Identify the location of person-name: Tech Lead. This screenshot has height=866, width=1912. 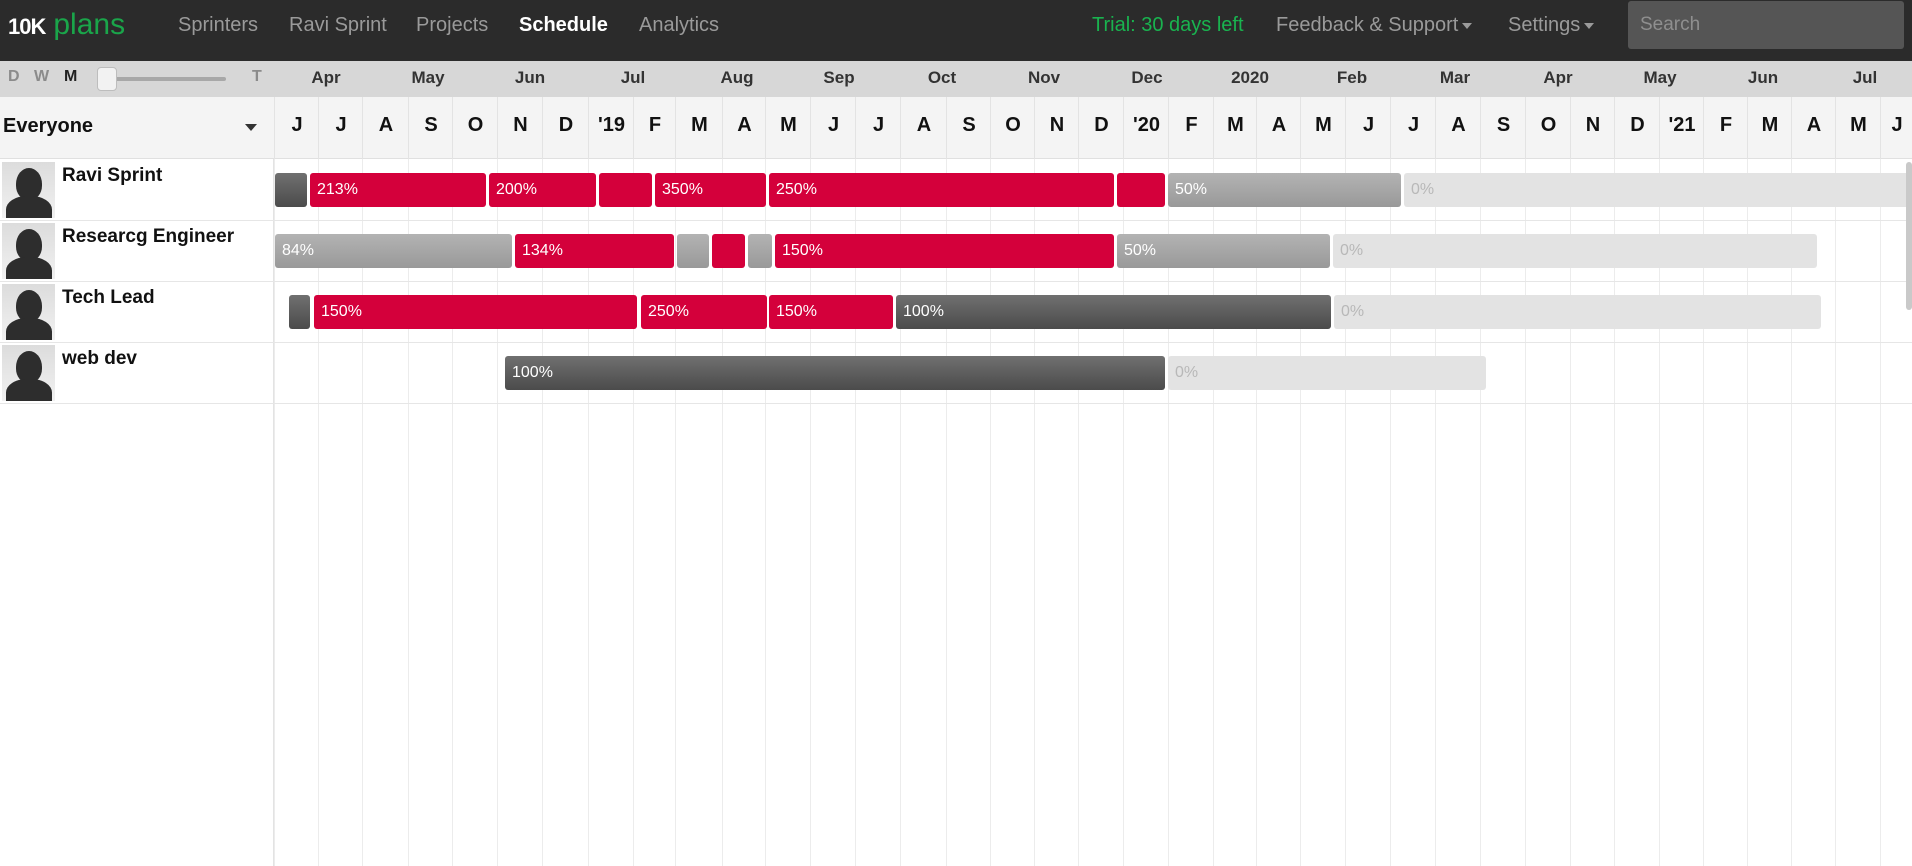
(108, 298).